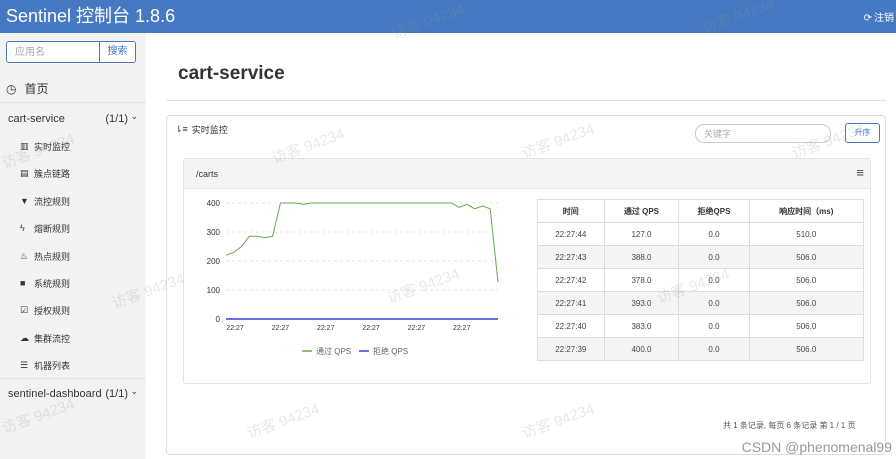  What do you see at coordinates (23, 283) in the screenshot?
I see `lock-icon: ■` at bounding box center [23, 283].